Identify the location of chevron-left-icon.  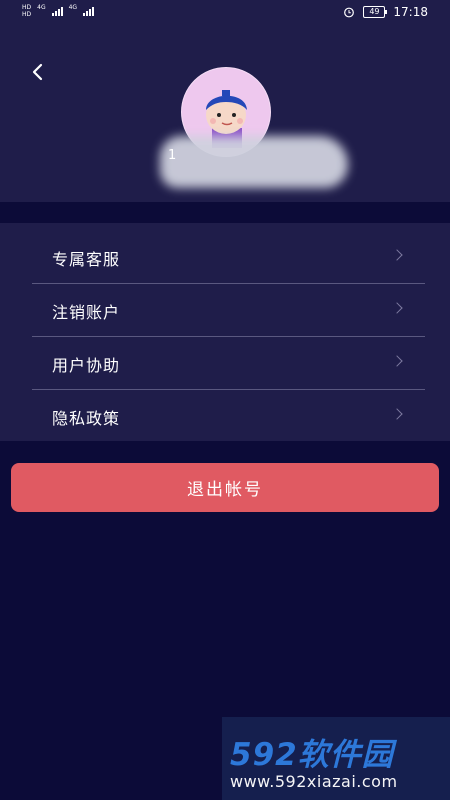
(37, 72).